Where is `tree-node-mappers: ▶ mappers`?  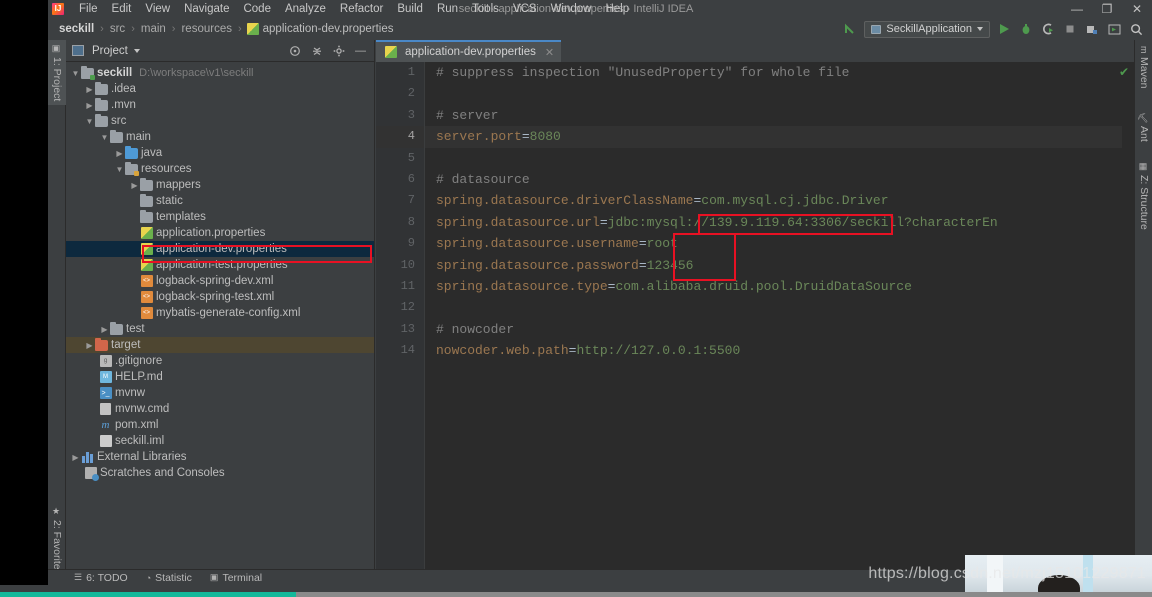 tree-node-mappers: ▶ mappers is located at coordinates (220, 185).